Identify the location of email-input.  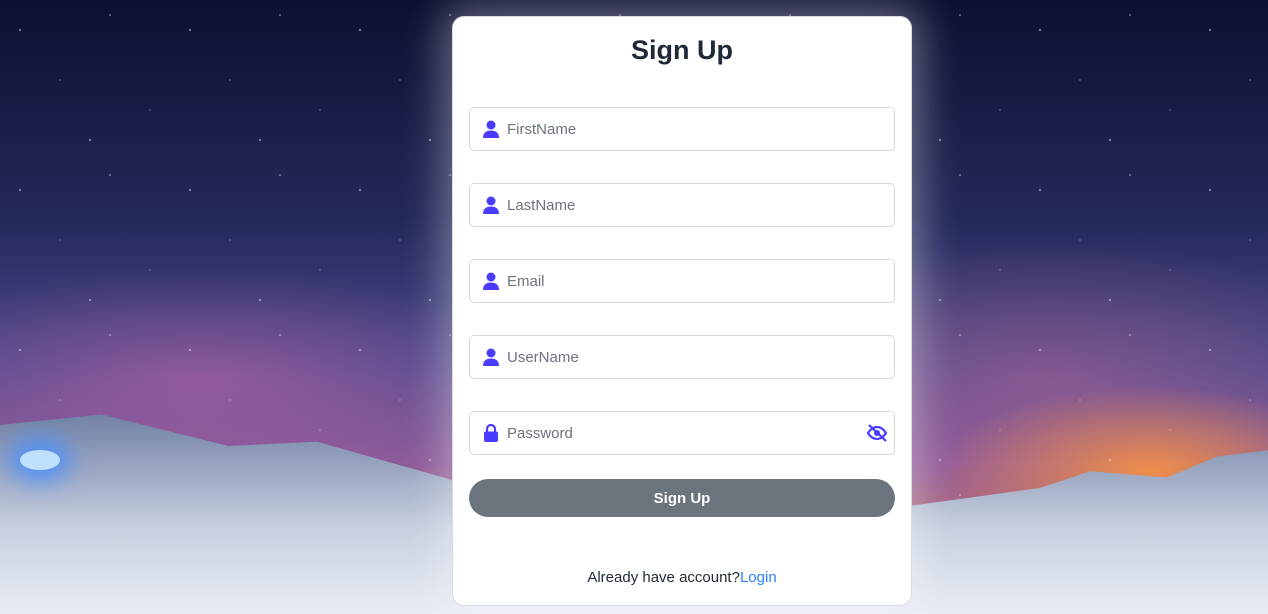
(700, 281).